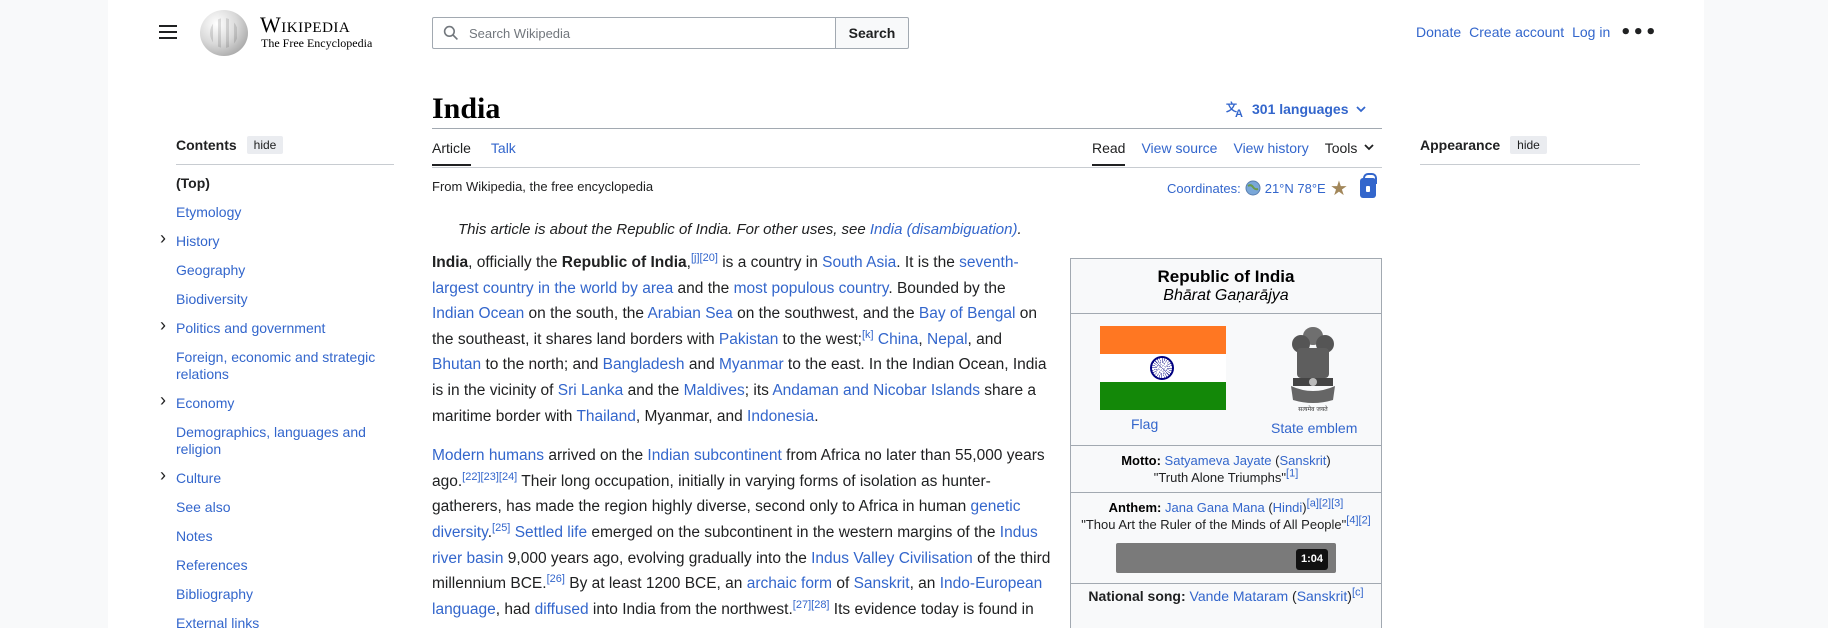 Image resolution: width=1828 pixels, height=628 pixels. I want to click on language-button: 文 A 301 languages, so click(1296, 109).